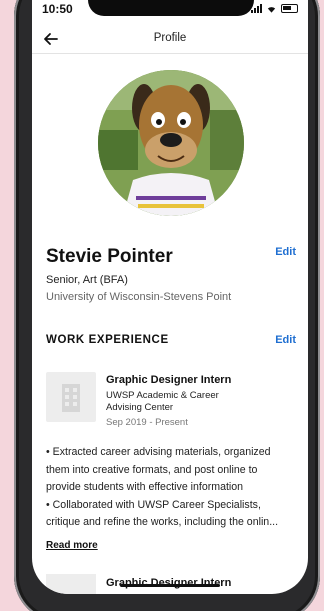 The width and height of the screenshot is (324, 611). Describe the element at coordinates (285, 252) in the screenshot. I see `edit-profile-button: Edit` at that location.